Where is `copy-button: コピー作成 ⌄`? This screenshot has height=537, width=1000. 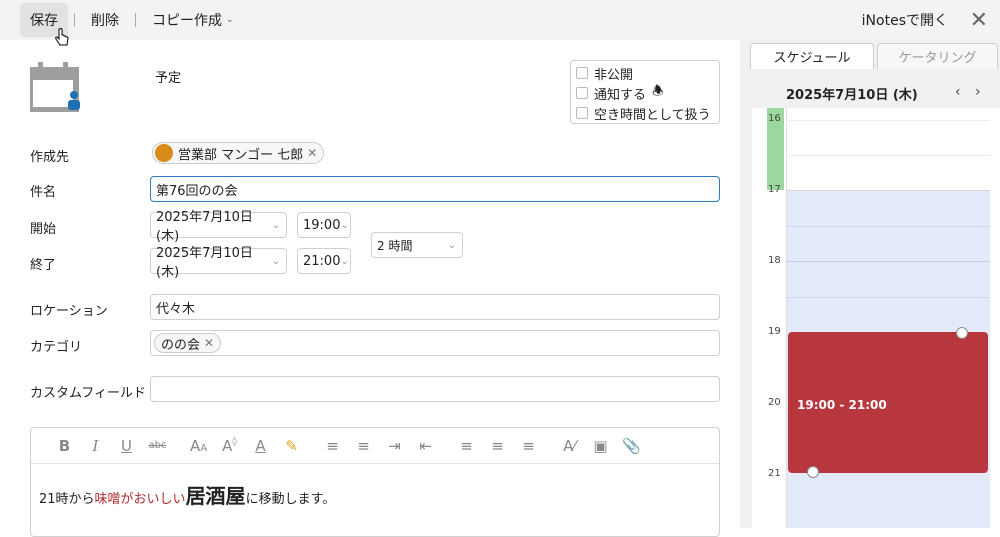
copy-button: コピー作成 ⌄ is located at coordinates (193, 20).